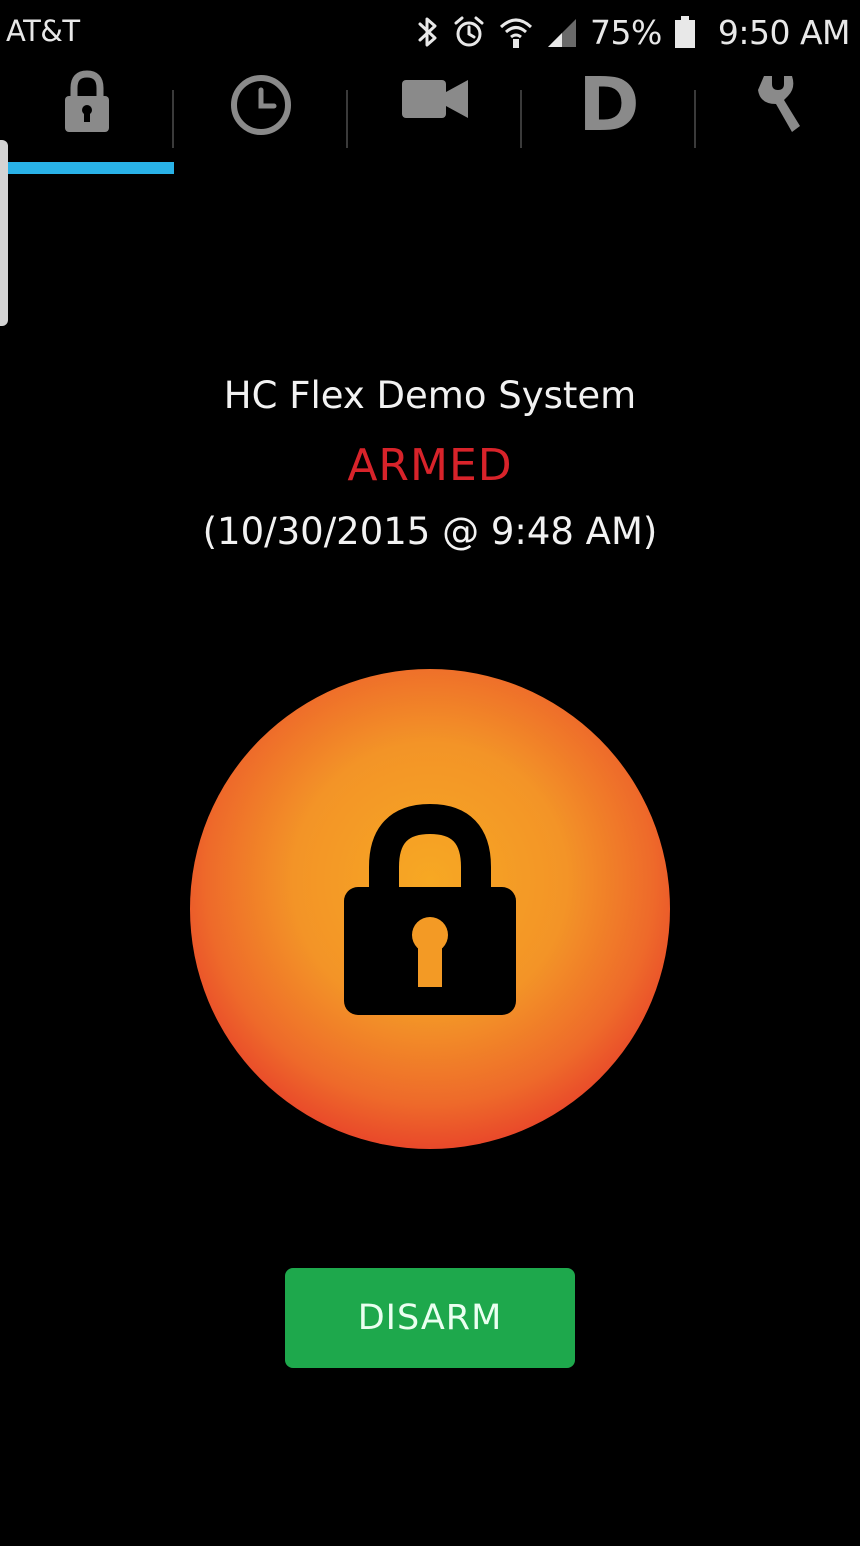 This screenshot has height=1546, width=860. I want to click on status-bar: AT&T 75% 9:50 AM, so click(430, 31).